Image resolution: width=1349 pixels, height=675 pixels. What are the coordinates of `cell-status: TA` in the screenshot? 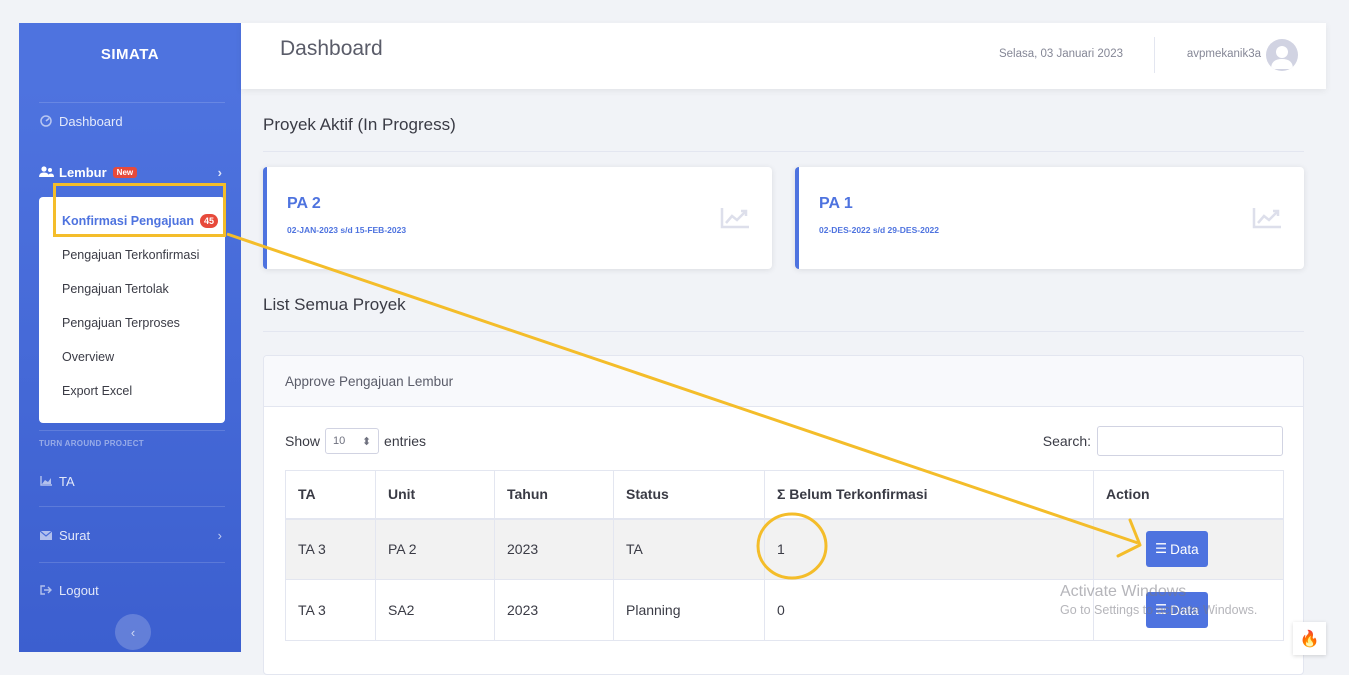 It's located at (689, 549).